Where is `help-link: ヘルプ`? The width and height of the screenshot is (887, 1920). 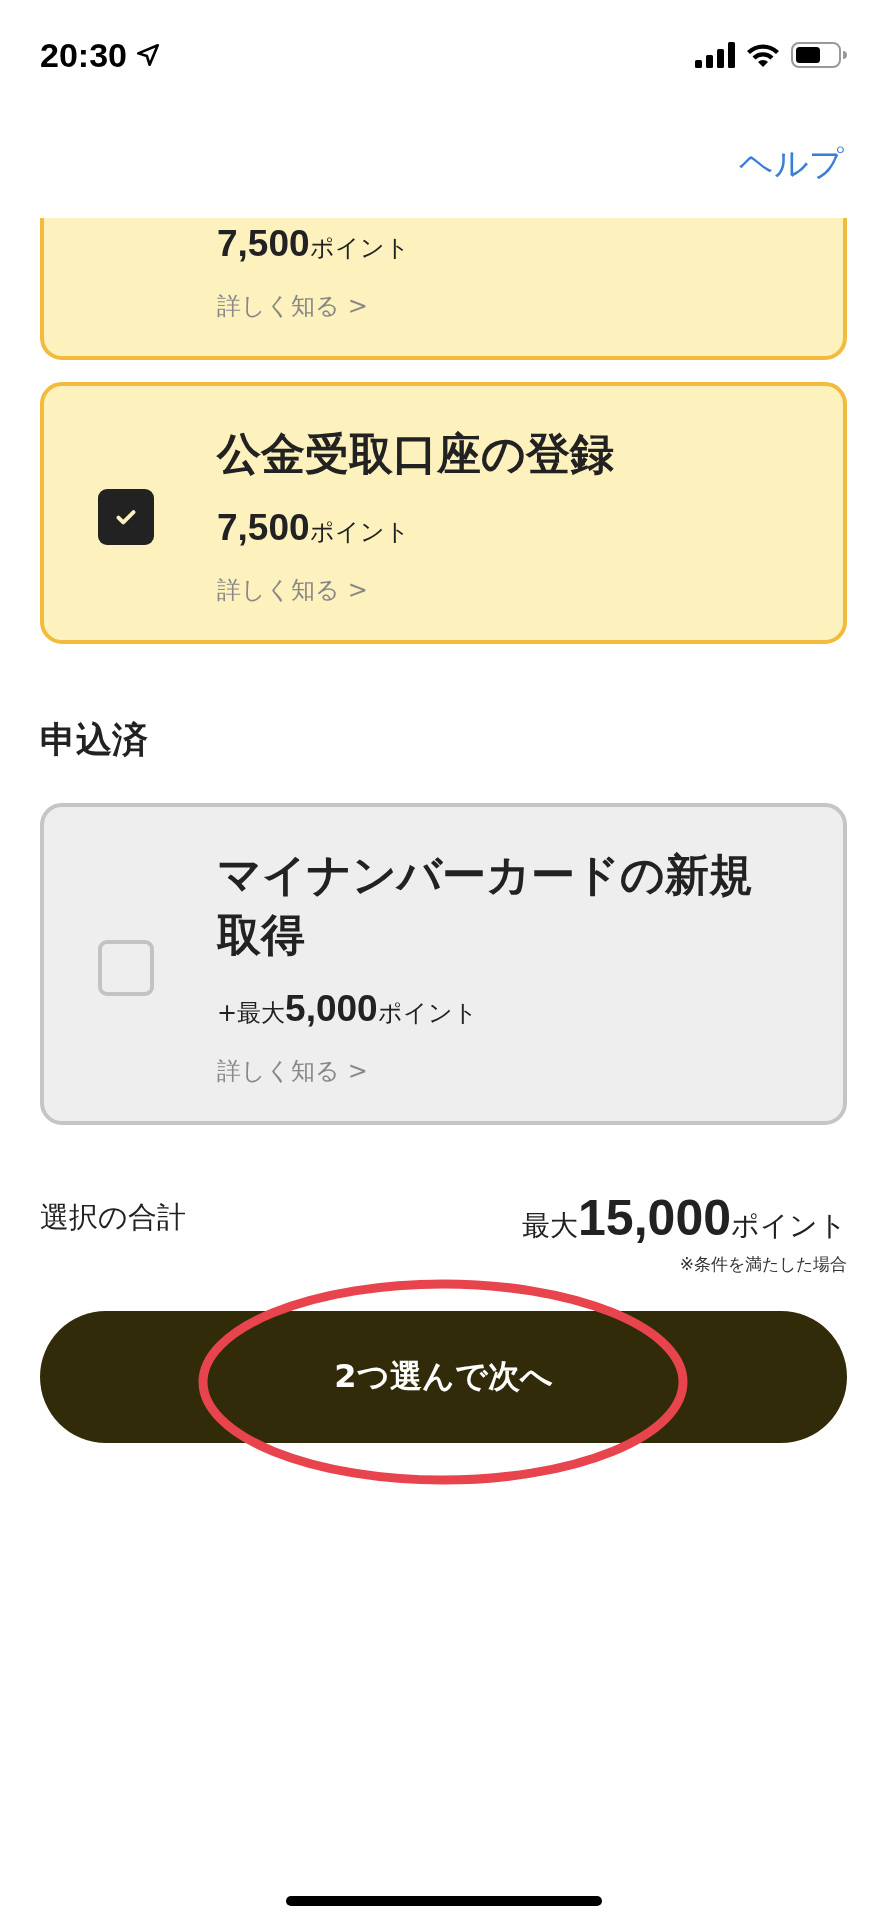 help-link: ヘルプ is located at coordinates (791, 164).